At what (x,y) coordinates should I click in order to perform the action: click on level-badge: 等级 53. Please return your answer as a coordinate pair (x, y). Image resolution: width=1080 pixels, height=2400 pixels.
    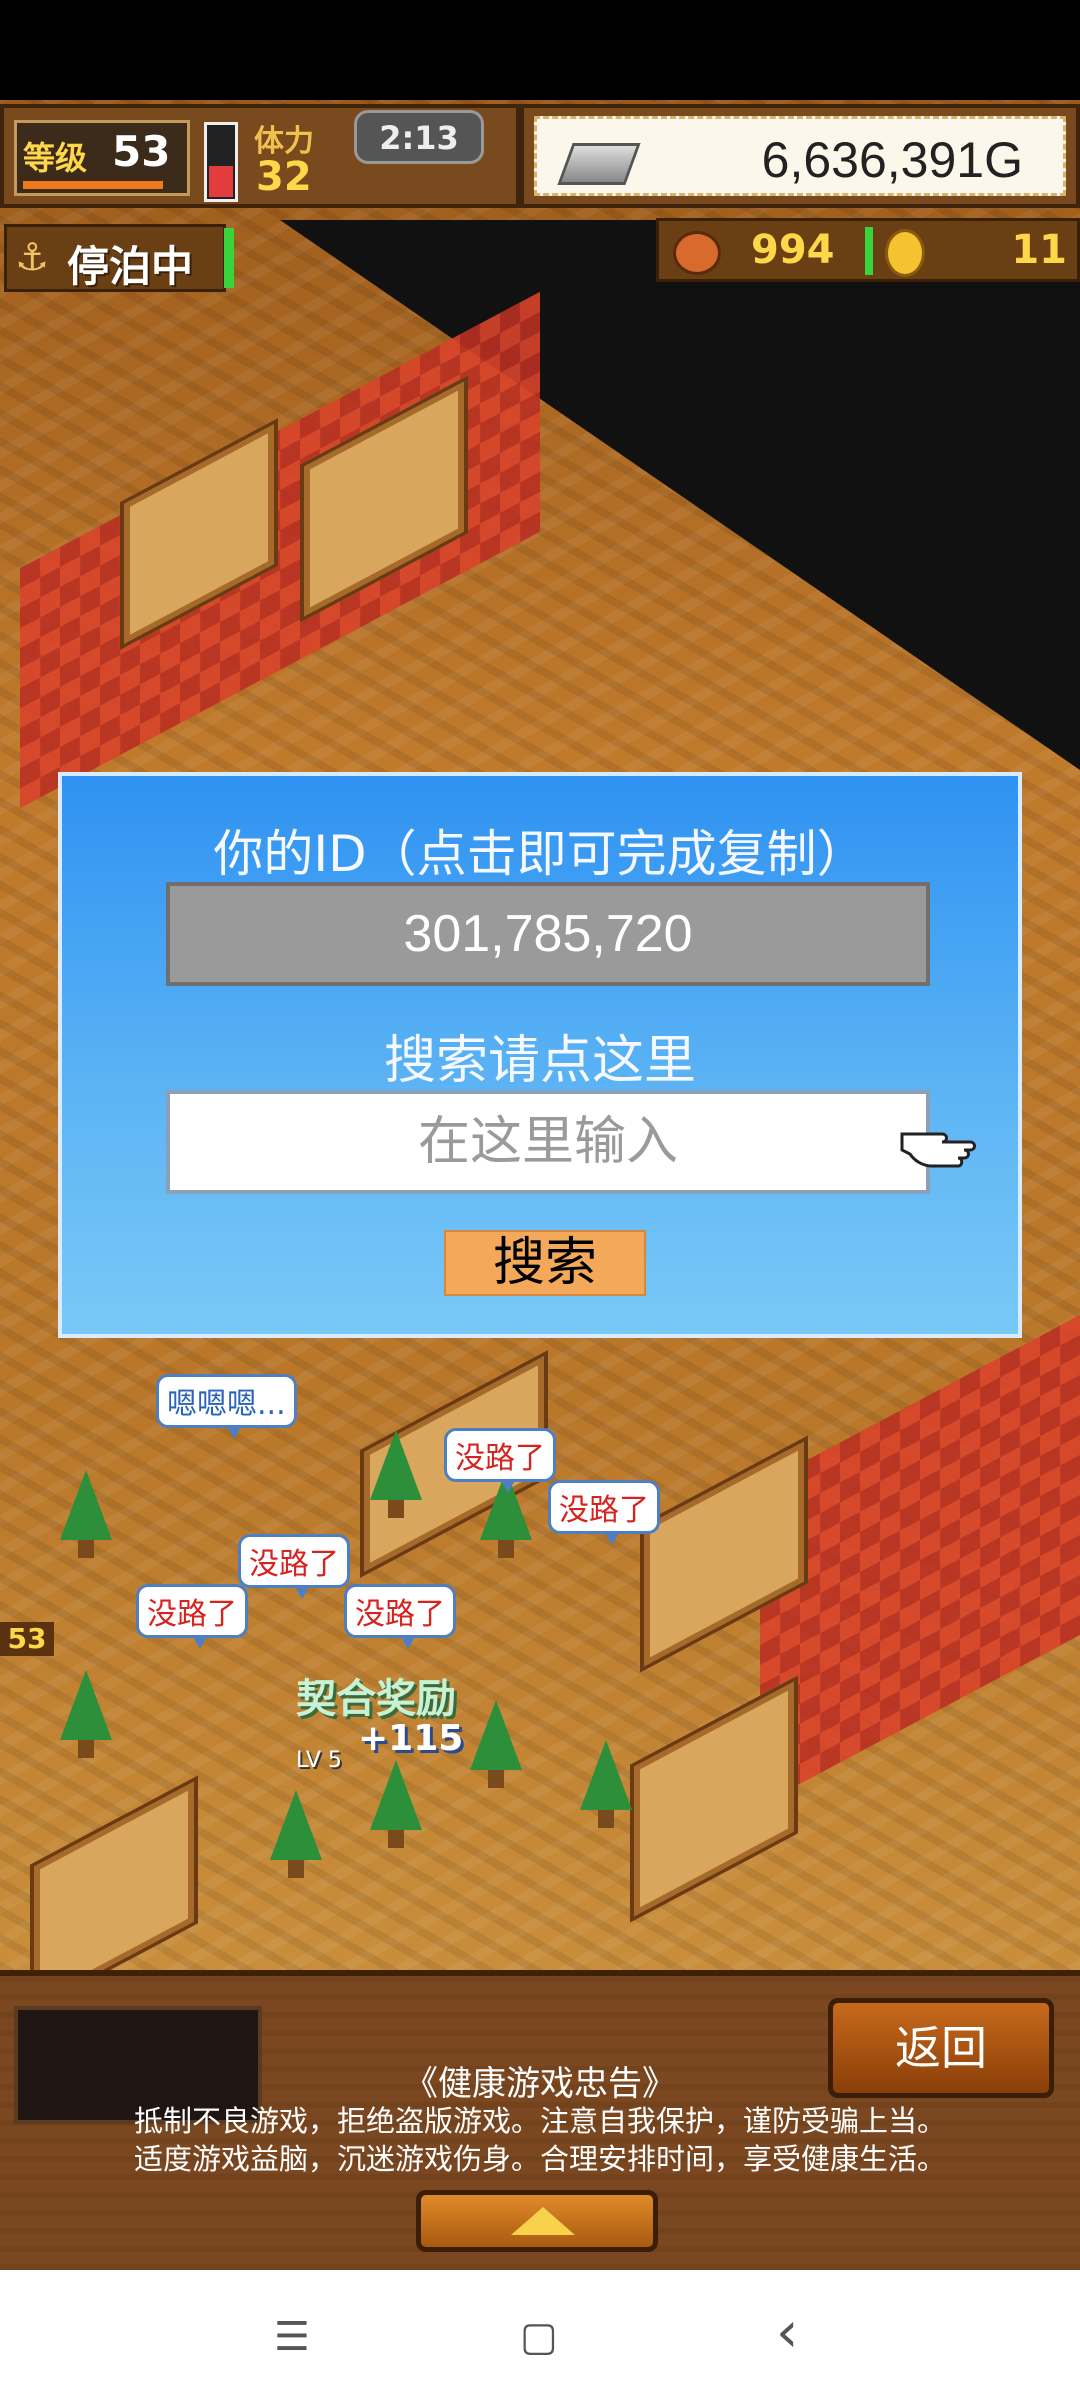
    Looking at the image, I should click on (102, 158).